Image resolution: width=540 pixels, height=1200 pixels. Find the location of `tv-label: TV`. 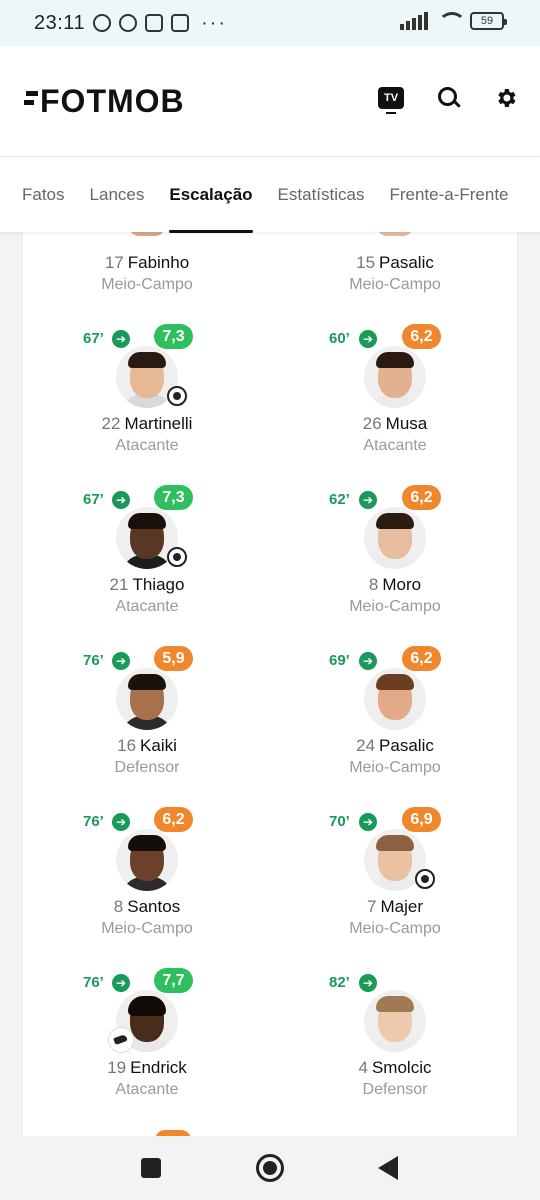

tv-label: TV is located at coordinates (391, 98).